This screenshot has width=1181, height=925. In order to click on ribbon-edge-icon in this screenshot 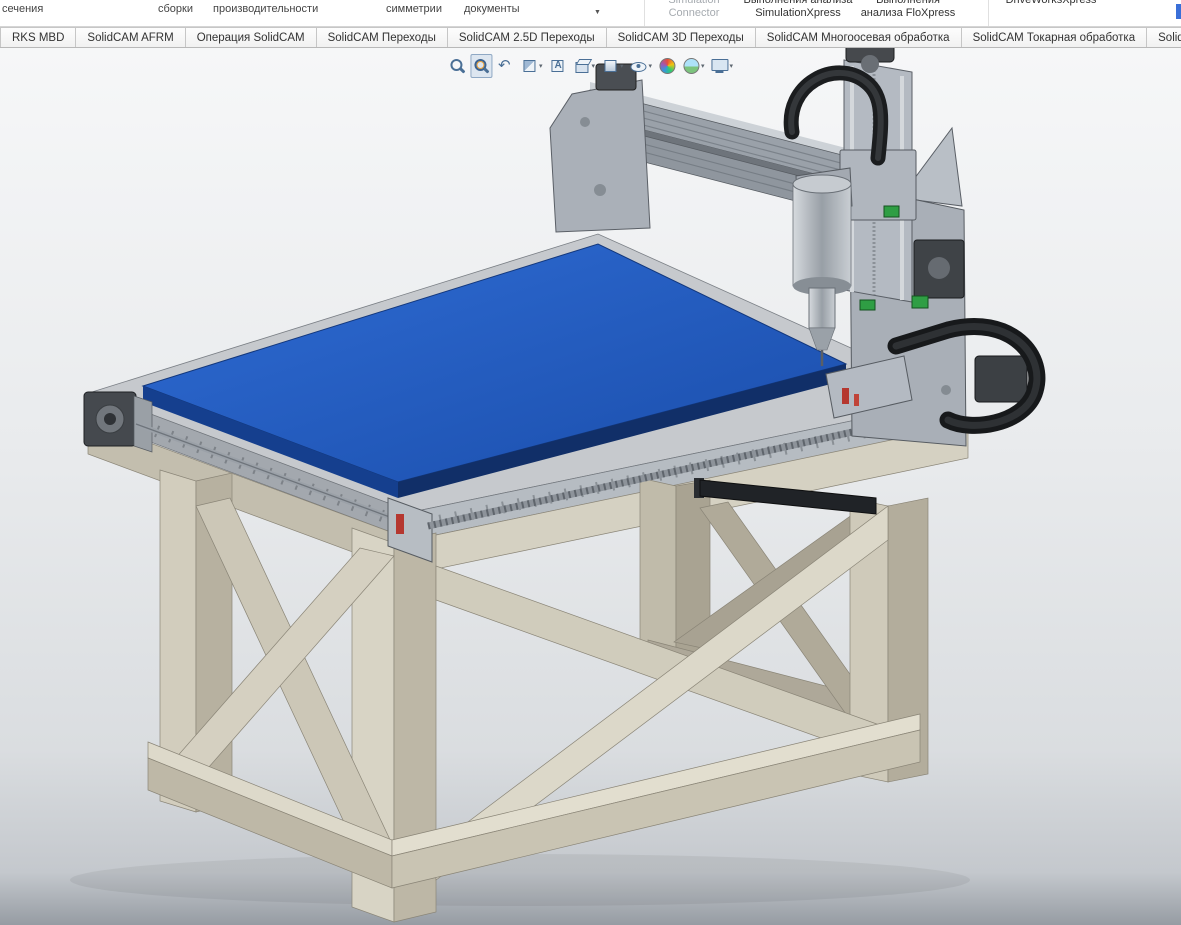, I will do `click(1178, 11)`.